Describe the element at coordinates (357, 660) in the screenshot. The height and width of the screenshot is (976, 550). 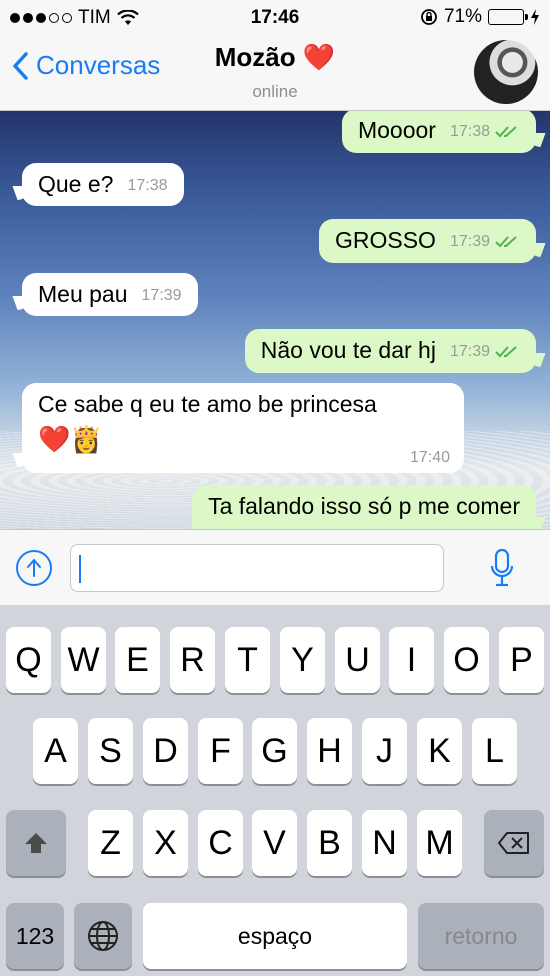
I see `key-u: U` at that location.